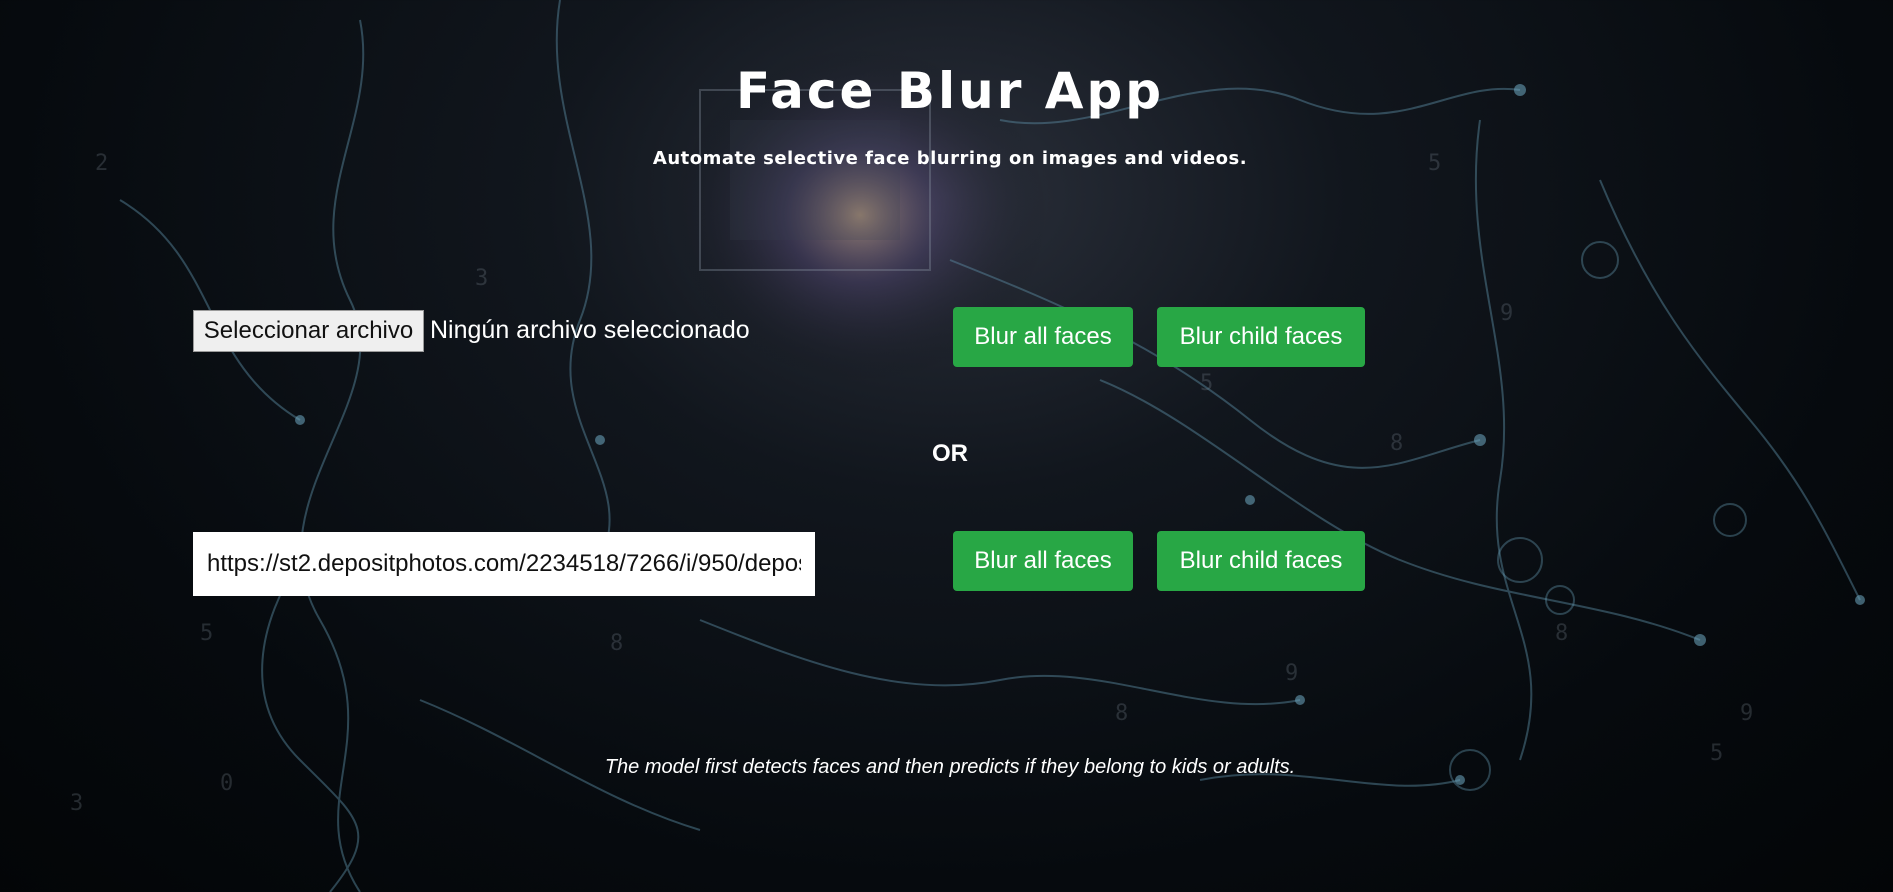  I want to click on upload-blur-child-faces-button: Blur child faces, so click(1261, 337).